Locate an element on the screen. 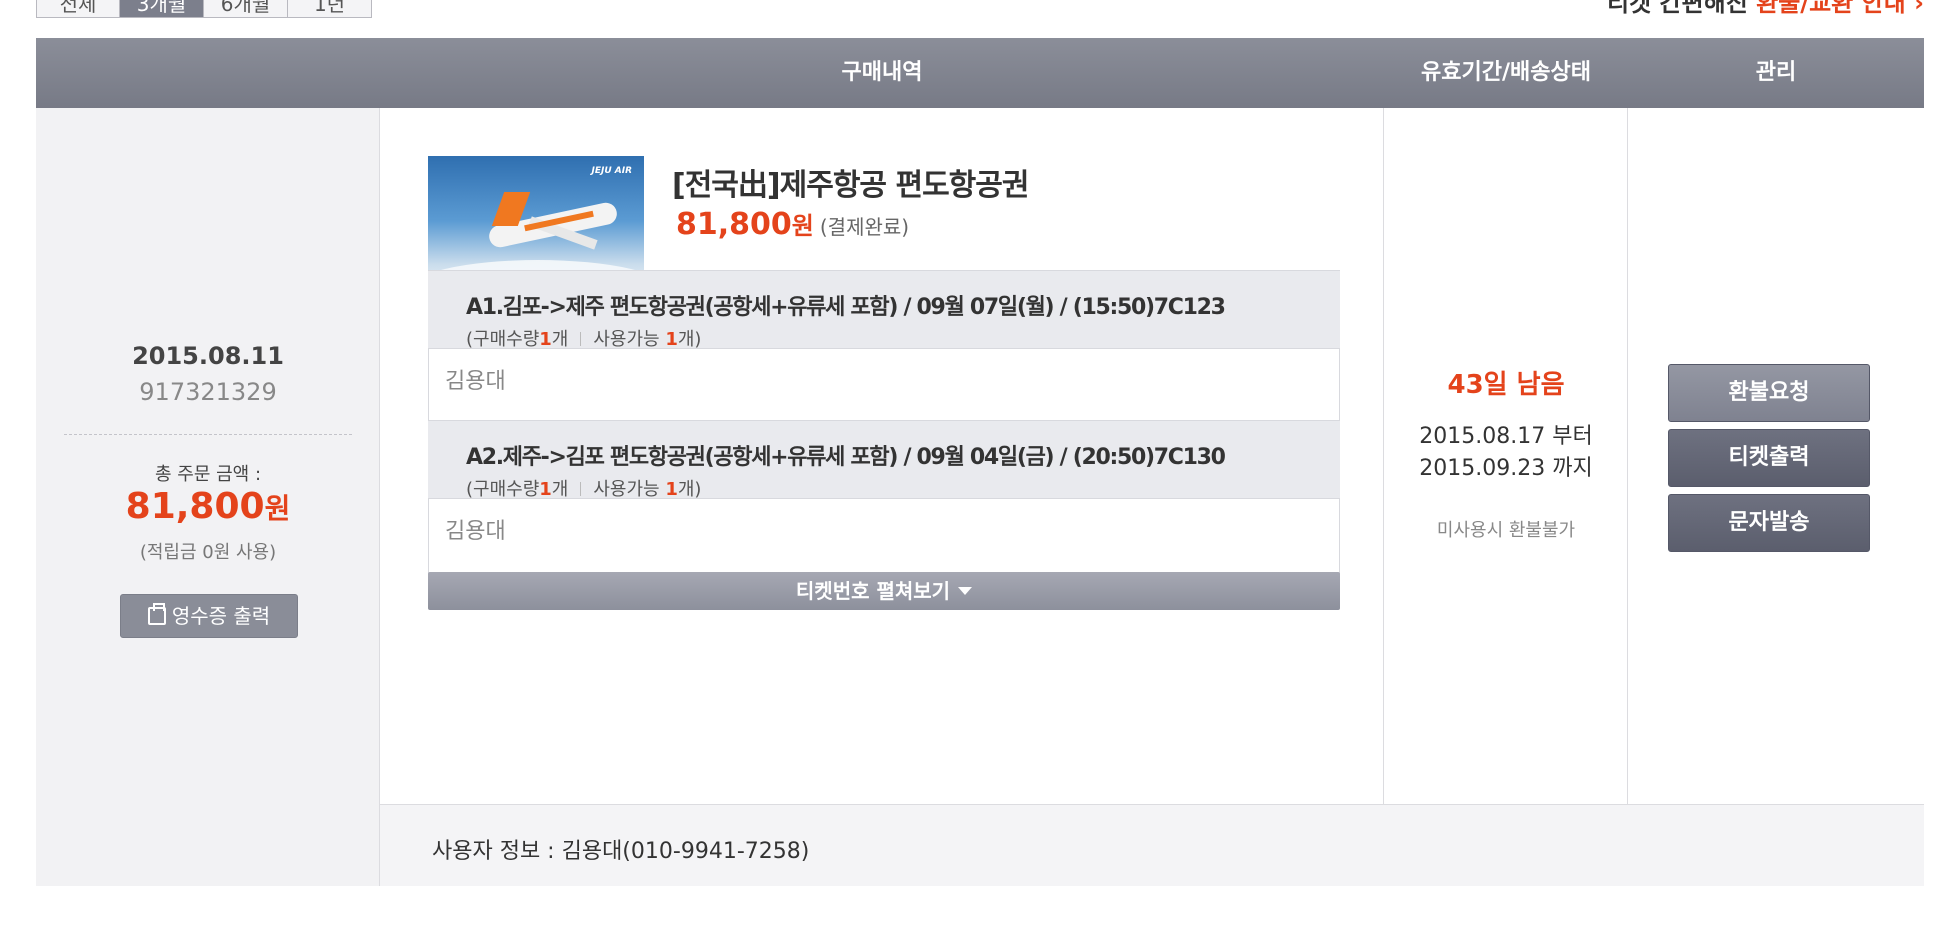 The height and width of the screenshot is (930, 1954). payment-status: (결제완료) is located at coordinates (864, 227).